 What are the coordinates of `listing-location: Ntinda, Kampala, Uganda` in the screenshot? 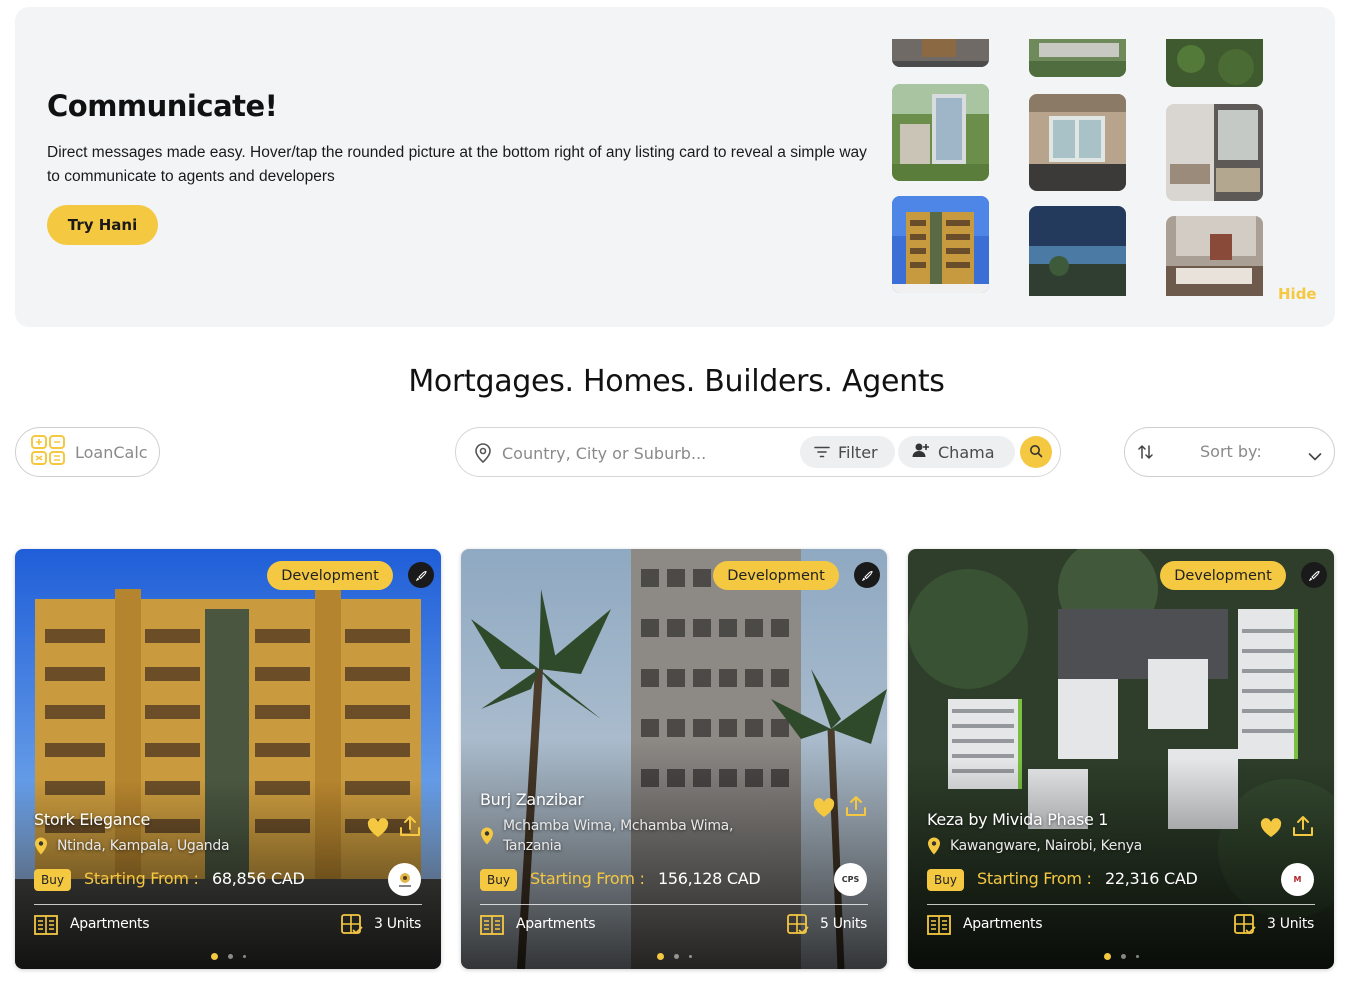 It's located at (143, 846).